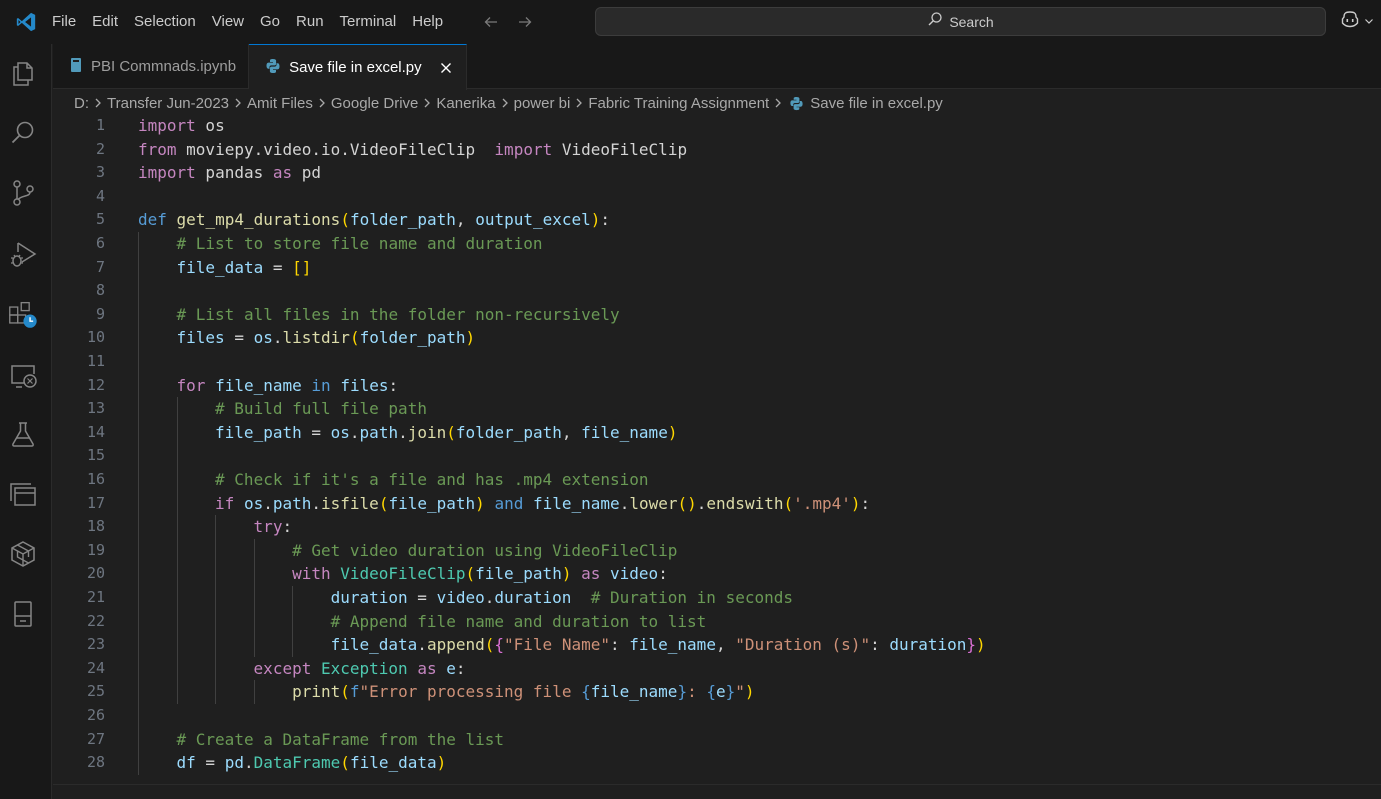 This screenshot has width=1381, height=799. What do you see at coordinates (270, 22) in the screenshot?
I see `menu-go: Go` at bounding box center [270, 22].